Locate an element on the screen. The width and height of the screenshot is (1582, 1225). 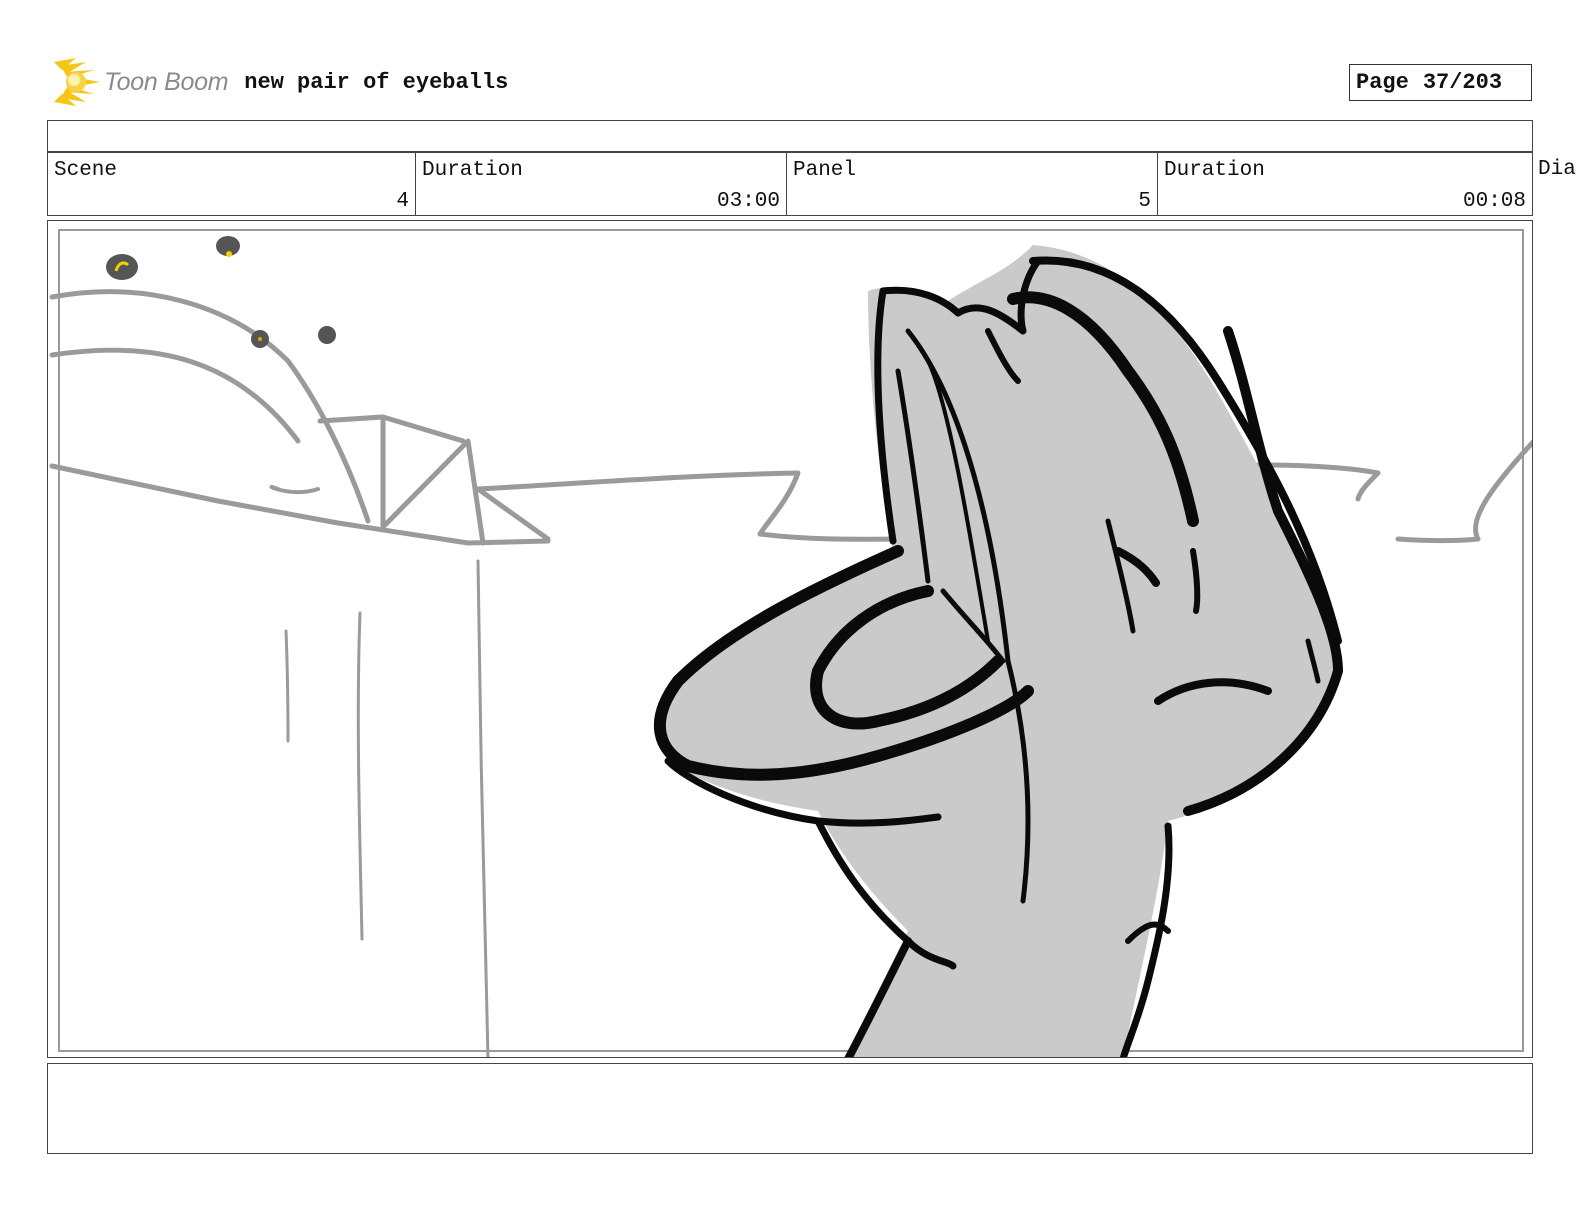
panel-duration-value: 00:08 is located at coordinates (1494, 201).